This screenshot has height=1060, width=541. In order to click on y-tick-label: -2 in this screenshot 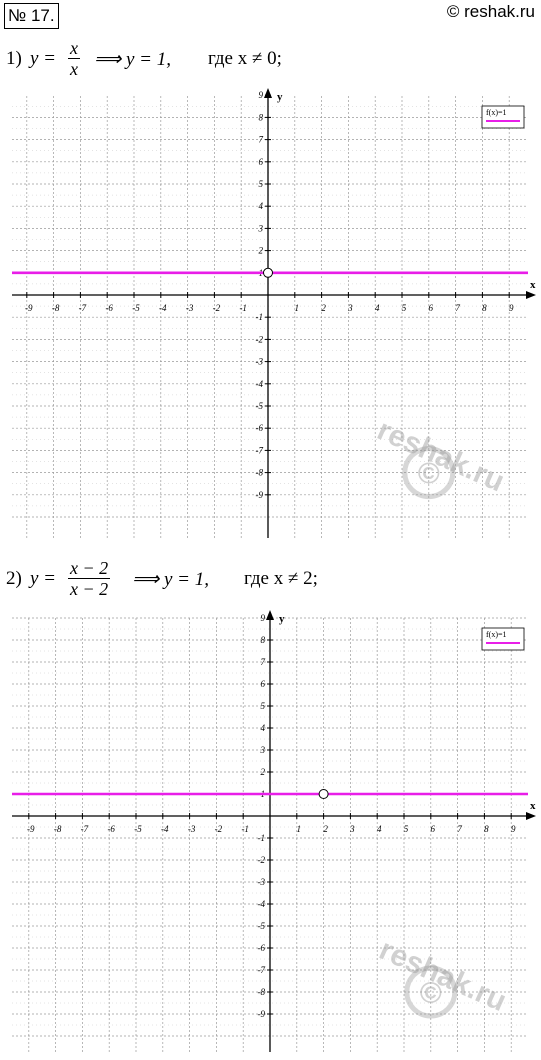, I will do `click(262, 860)`.